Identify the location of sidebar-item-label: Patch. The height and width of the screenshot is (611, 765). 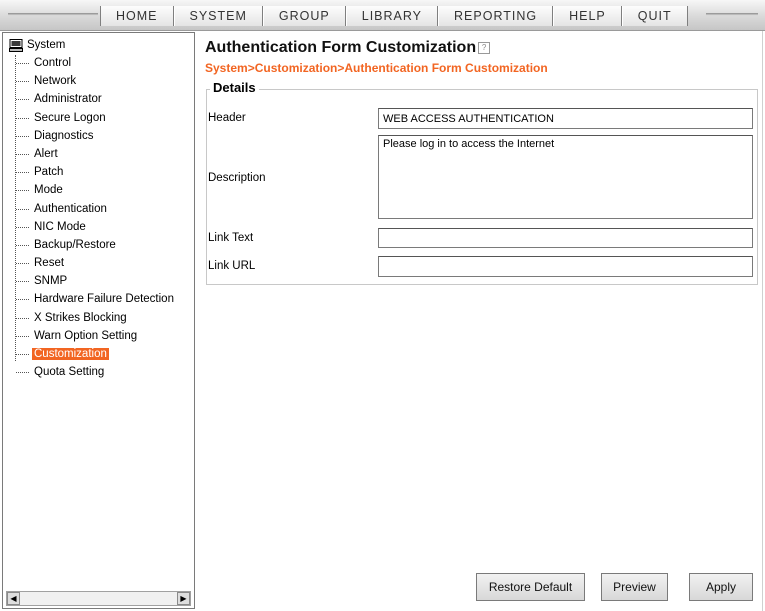
(49, 172).